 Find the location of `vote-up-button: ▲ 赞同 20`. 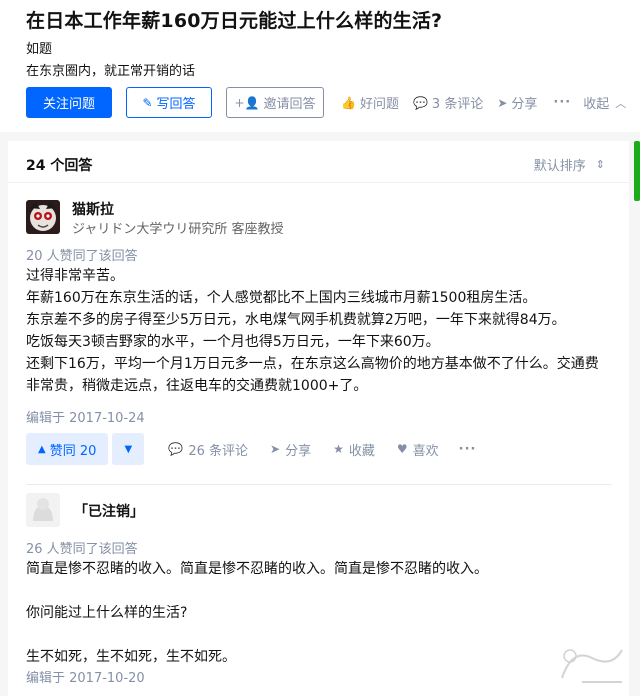

vote-up-button: ▲ 赞同 20 is located at coordinates (67, 449).